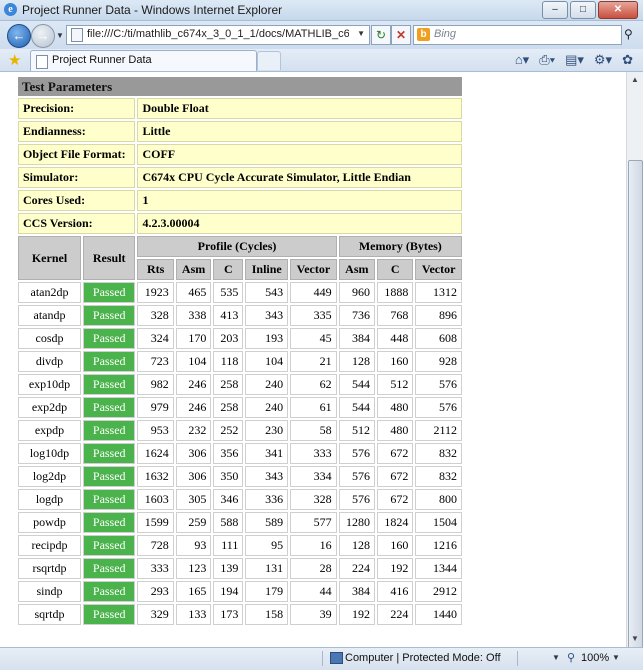  What do you see at coordinates (193, 499) in the screenshot?
I see `profile-asm-cell: 305` at bounding box center [193, 499].